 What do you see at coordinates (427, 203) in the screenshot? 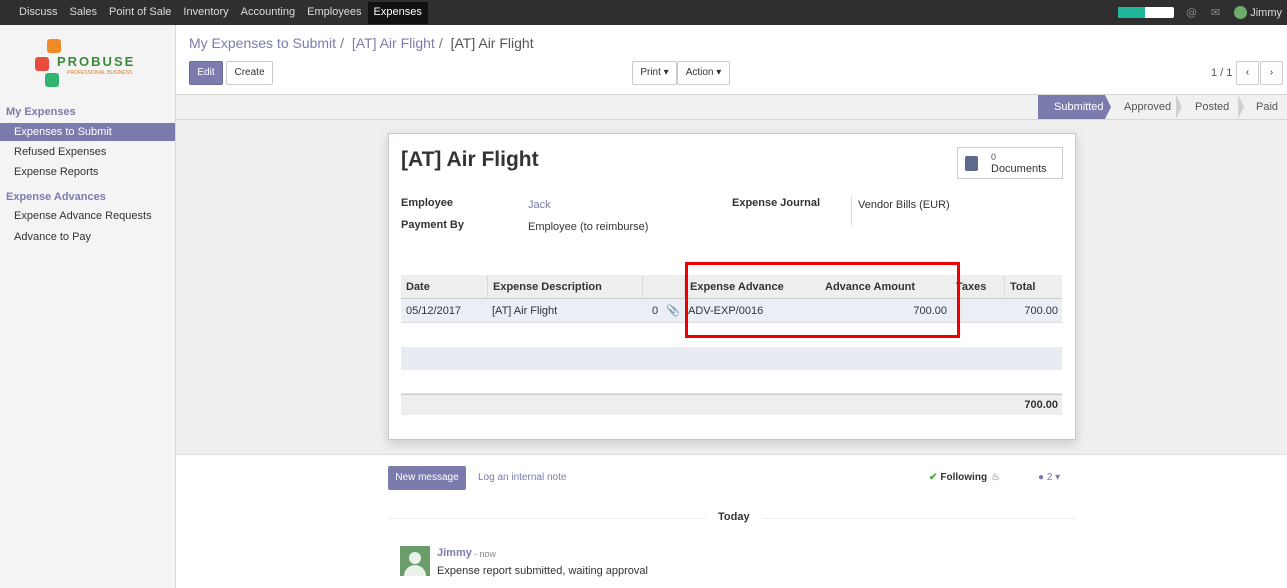
I see `employee-label: Employee` at bounding box center [427, 203].